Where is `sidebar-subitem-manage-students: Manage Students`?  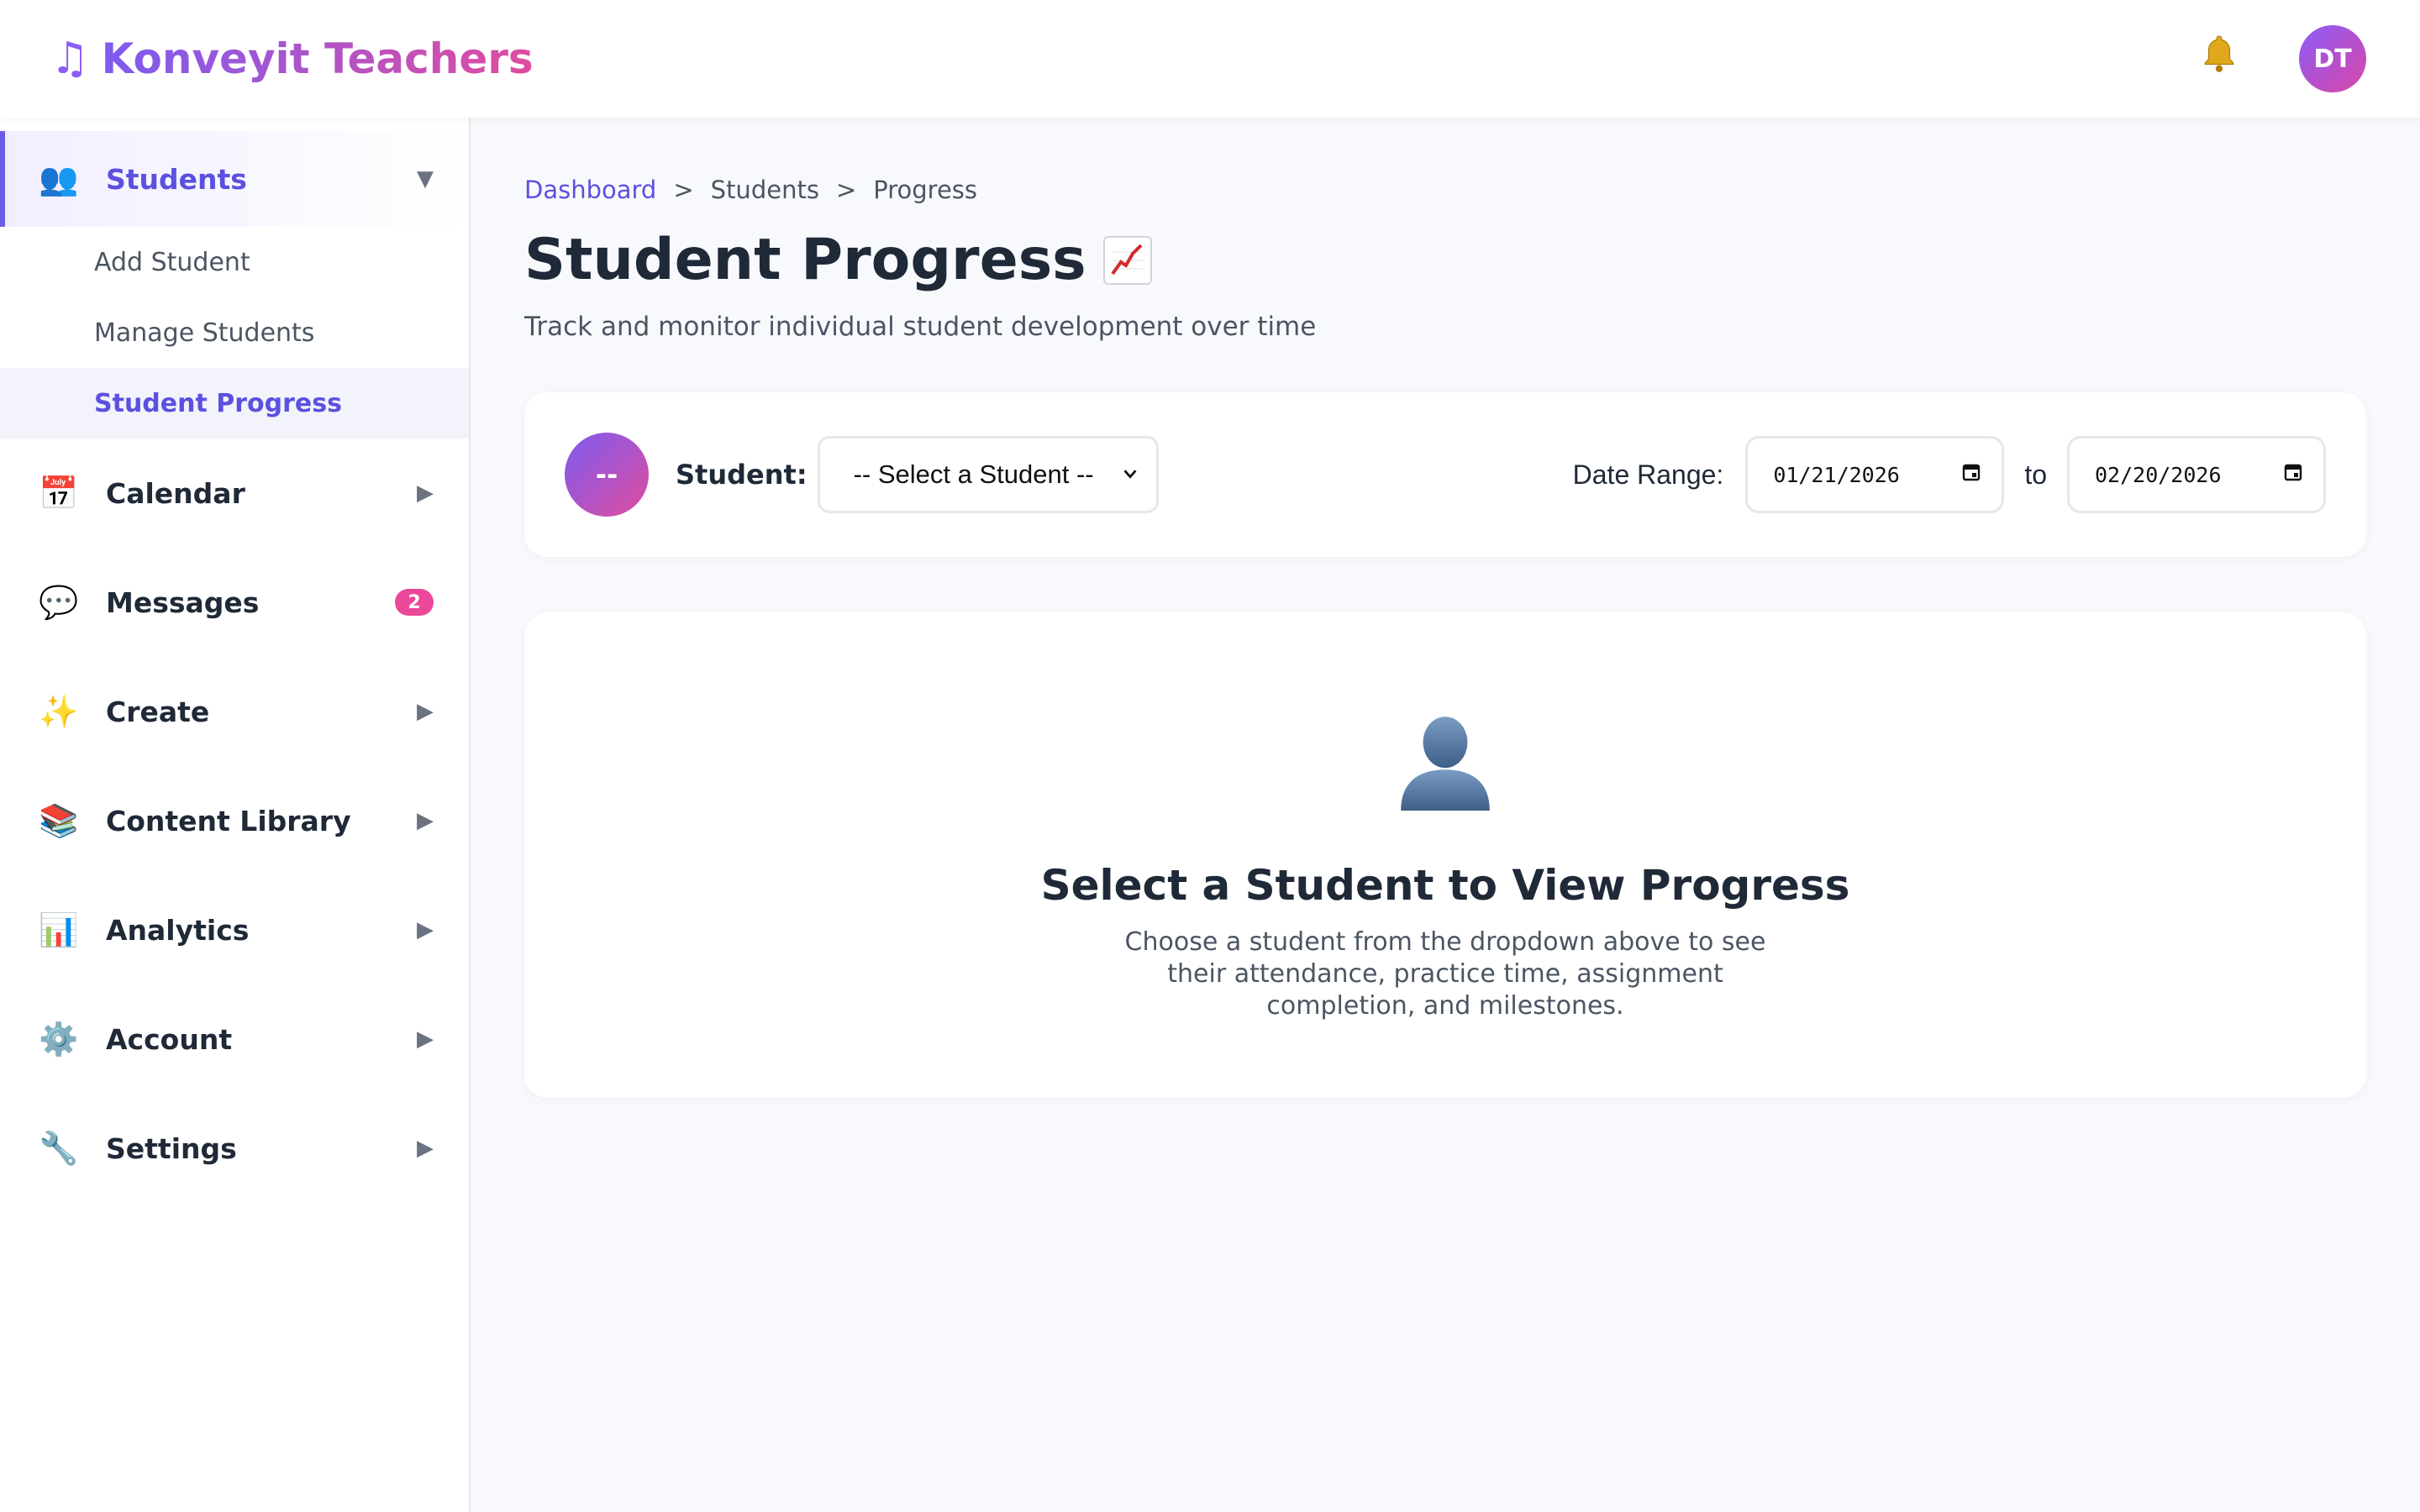 sidebar-subitem-manage-students: Manage Students is located at coordinates (234, 332).